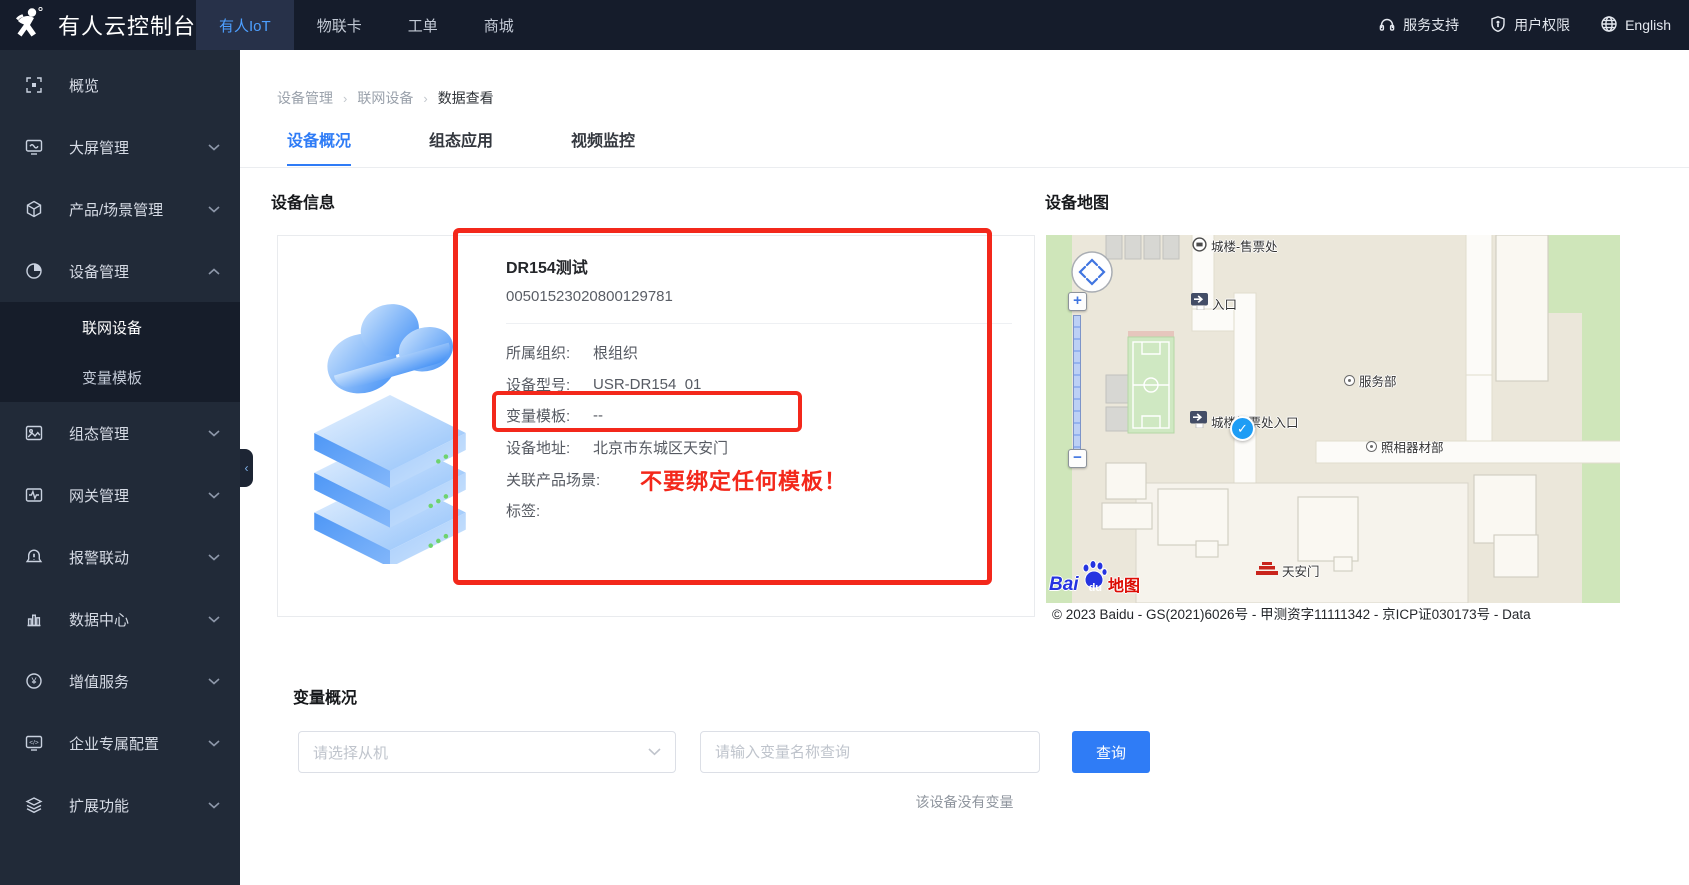 The image size is (1689, 885). I want to click on shield-icon, so click(1498, 25).